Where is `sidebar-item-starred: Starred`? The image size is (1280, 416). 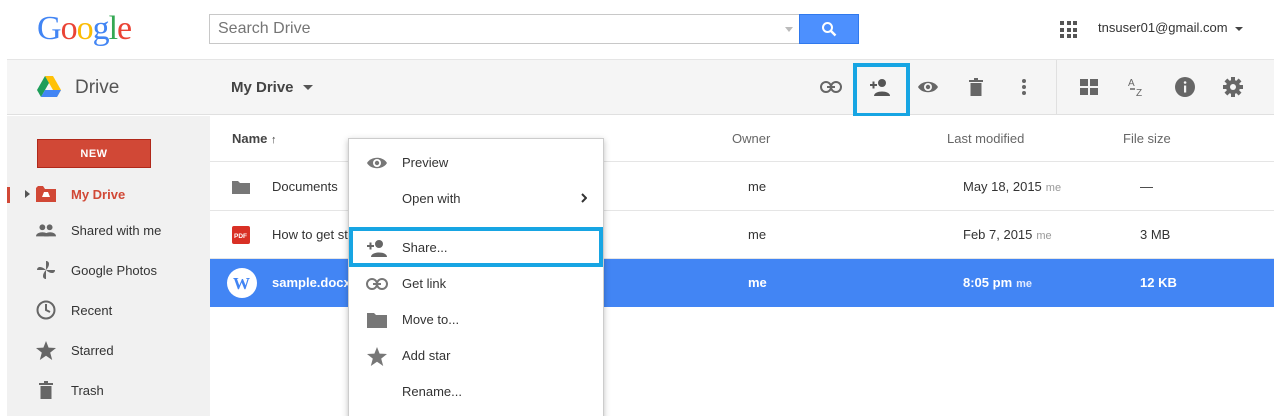 sidebar-item-starred: Starred is located at coordinates (108, 350).